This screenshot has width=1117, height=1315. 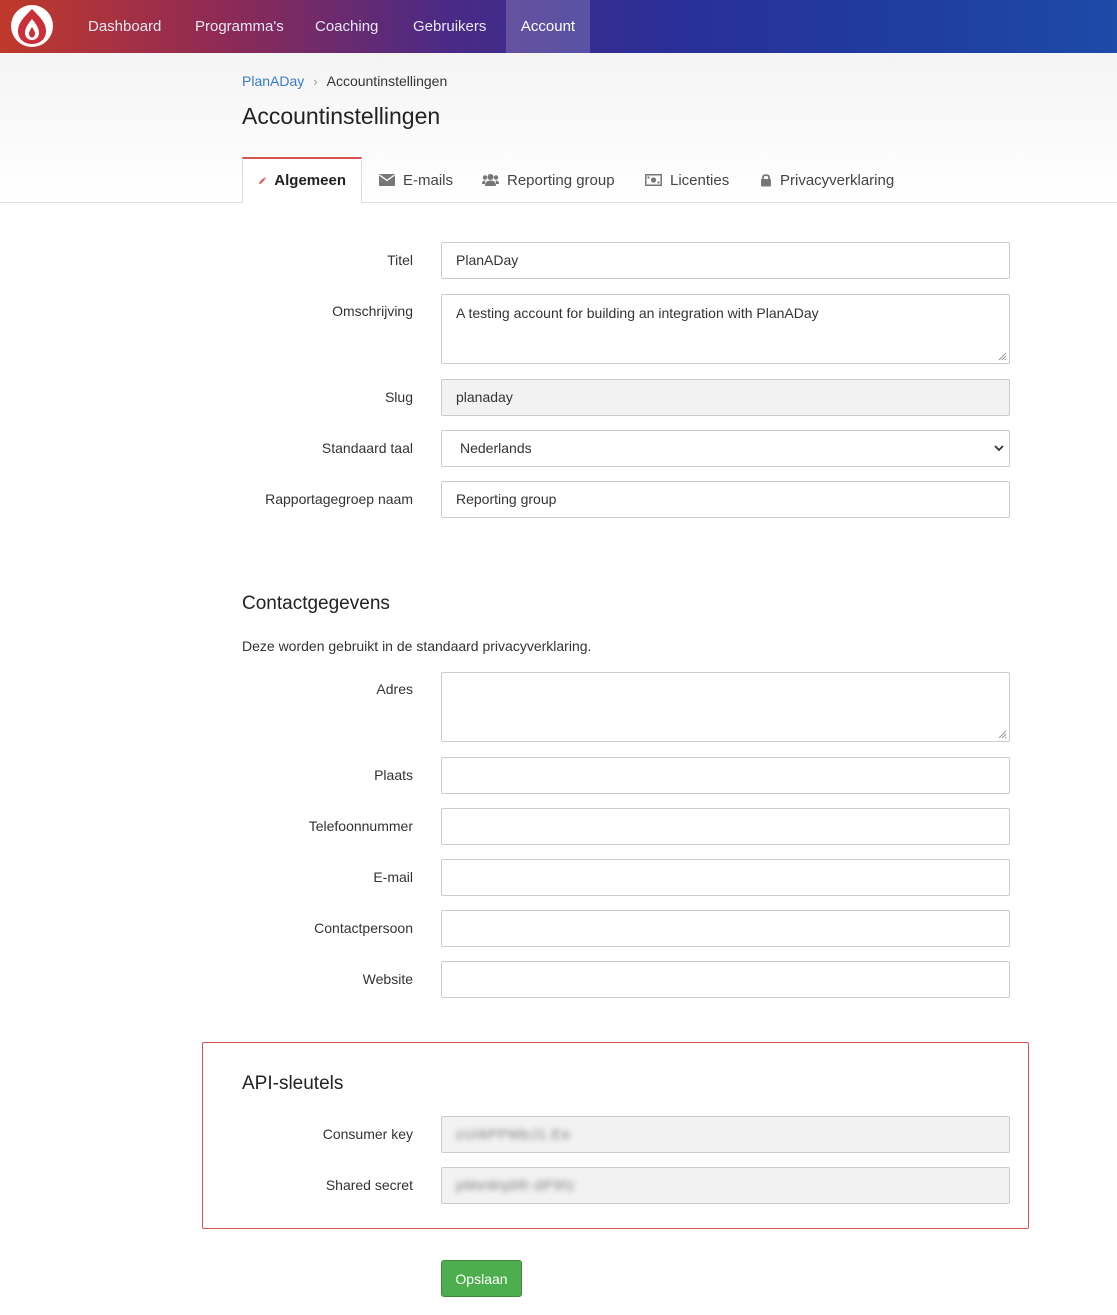 I want to click on tab-privacyverklaring: Privacyverklaring, so click(x=827, y=180).